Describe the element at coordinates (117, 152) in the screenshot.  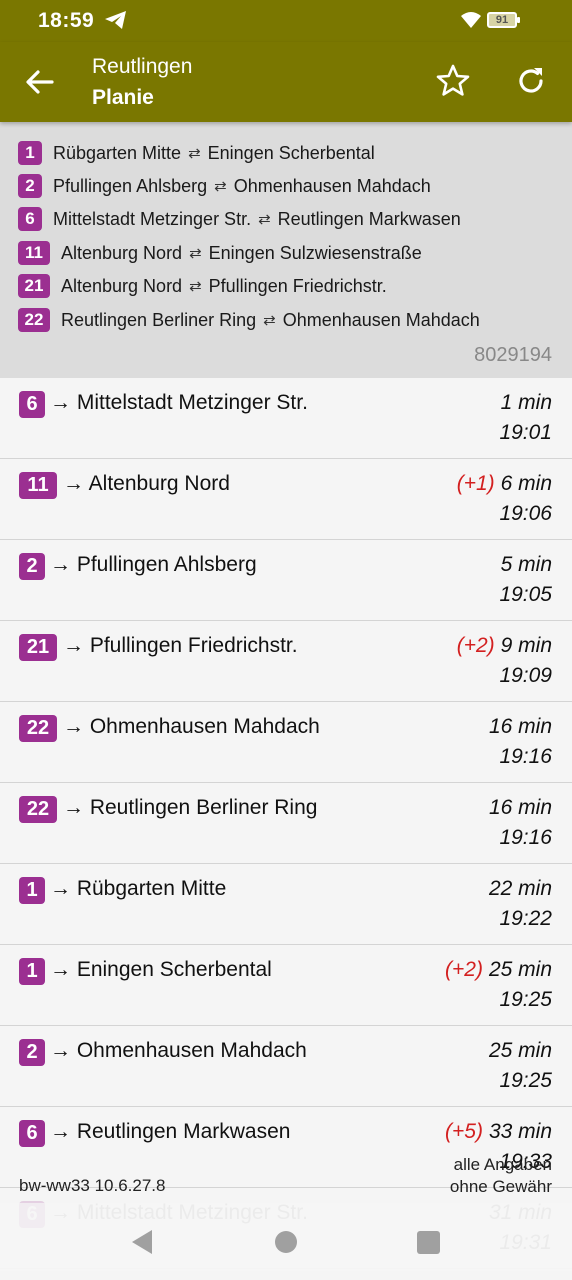
I see `line-from: Rübgarten Mitte` at that location.